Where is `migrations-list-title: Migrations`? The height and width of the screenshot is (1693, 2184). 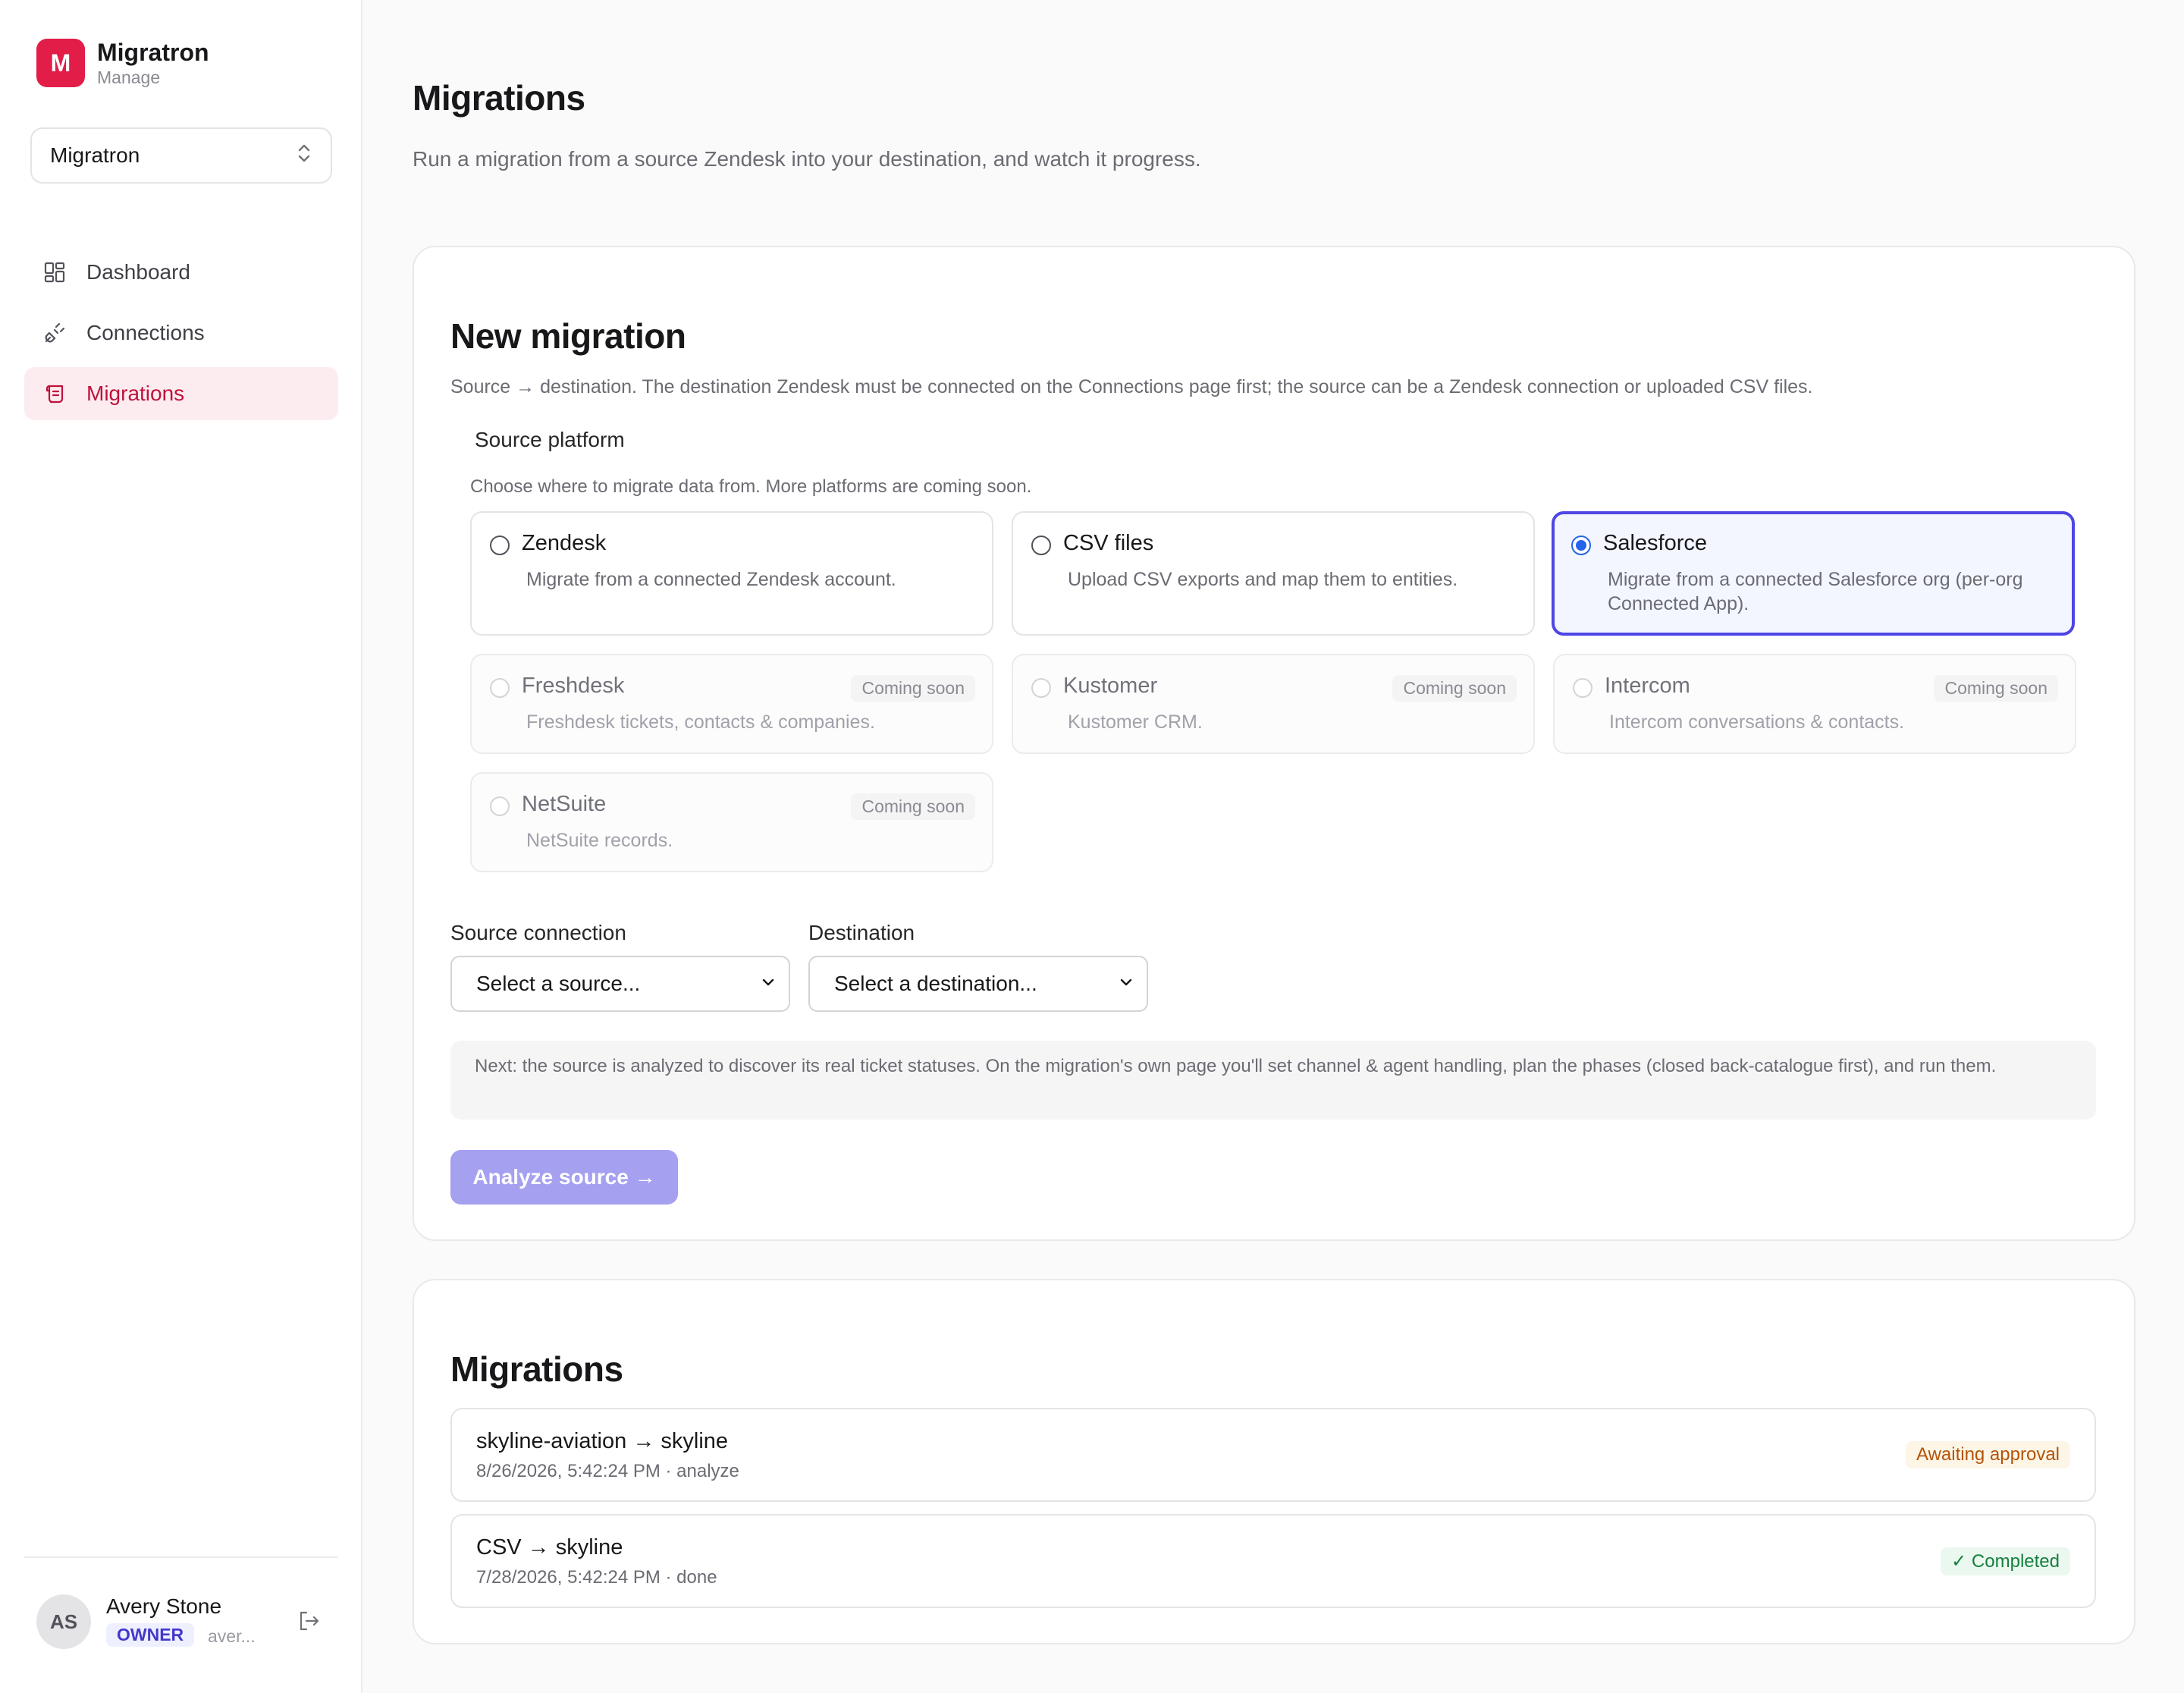
migrations-list-title: Migrations is located at coordinates (536, 1369).